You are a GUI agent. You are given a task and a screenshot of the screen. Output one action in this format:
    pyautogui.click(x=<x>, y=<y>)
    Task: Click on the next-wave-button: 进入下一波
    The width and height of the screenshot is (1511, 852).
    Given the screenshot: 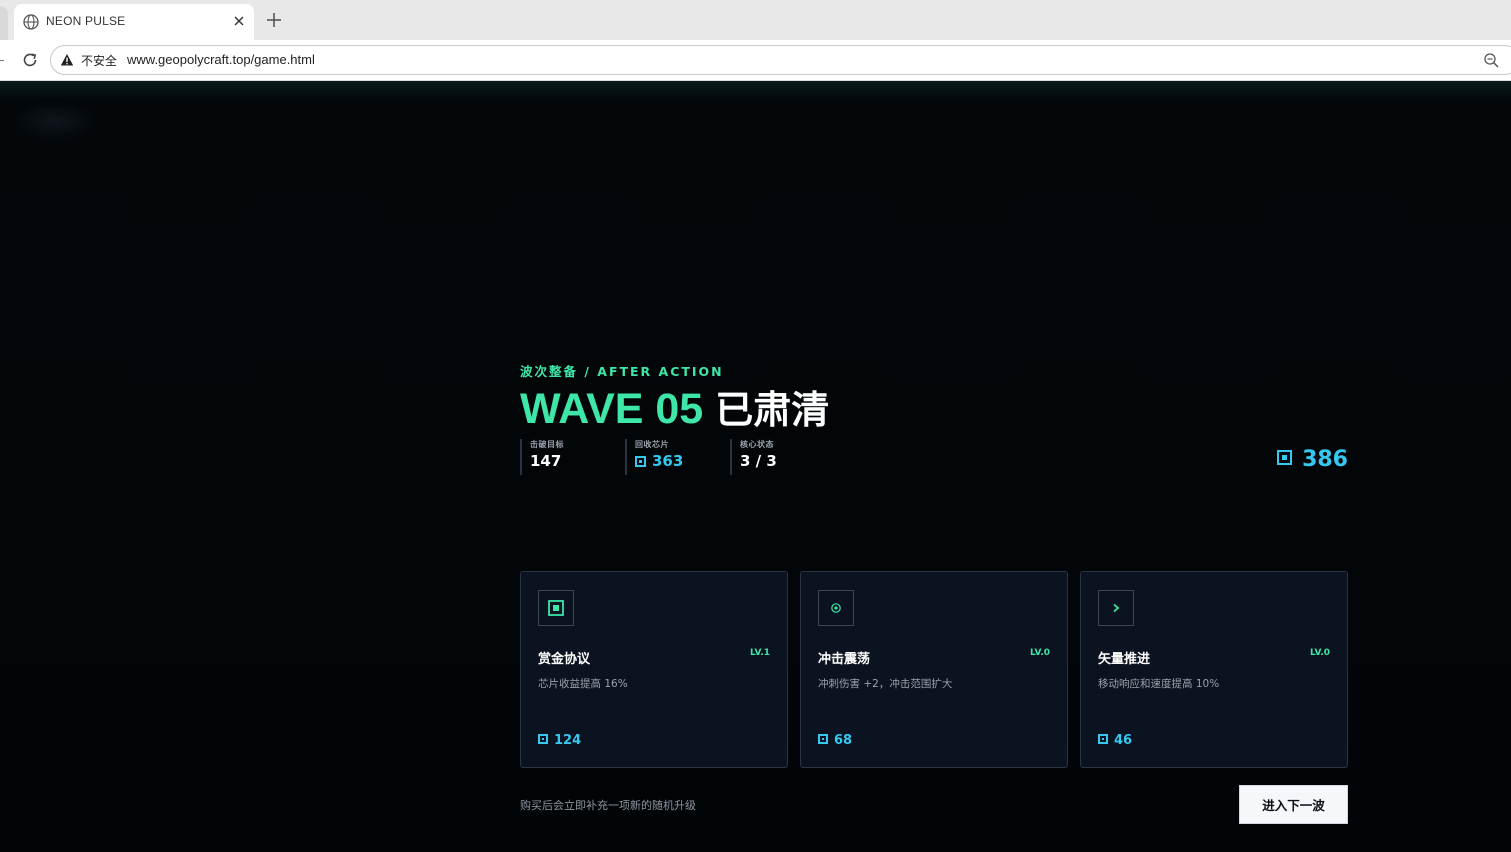 What is the action you would take?
    pyautogui.click(x=1293, y=804)
    